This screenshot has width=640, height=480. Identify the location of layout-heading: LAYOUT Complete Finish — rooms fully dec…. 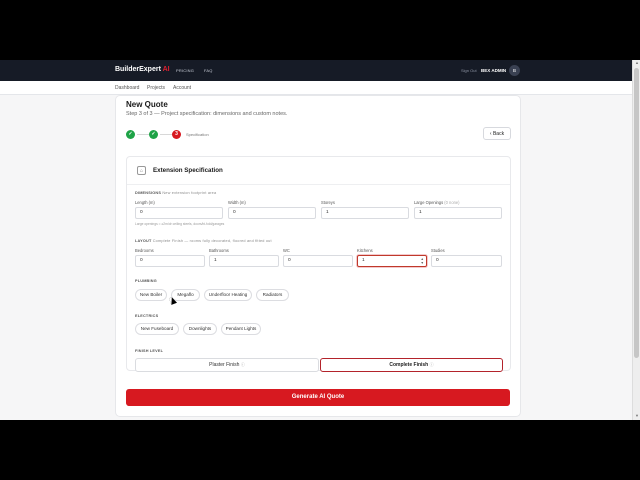
(203, 241).